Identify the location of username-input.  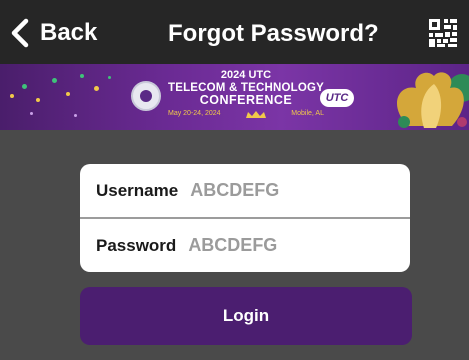
(275, 190).